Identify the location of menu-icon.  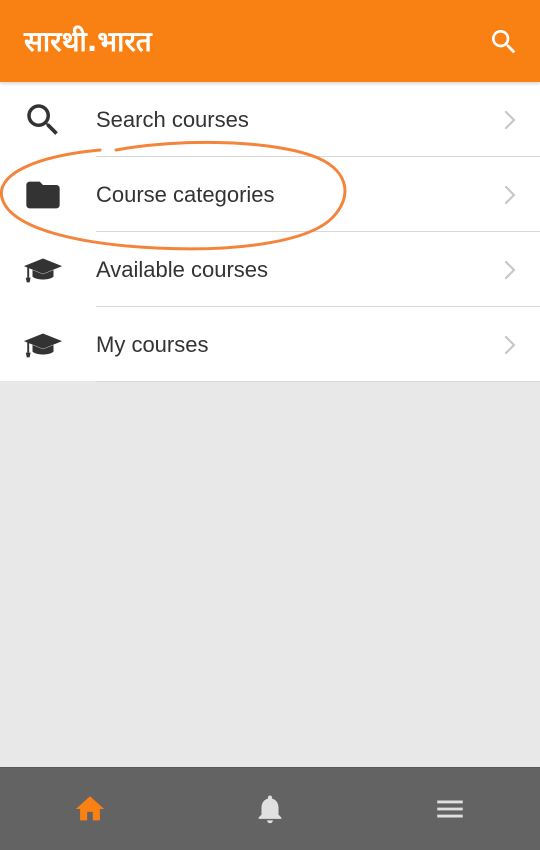
(450, 809).